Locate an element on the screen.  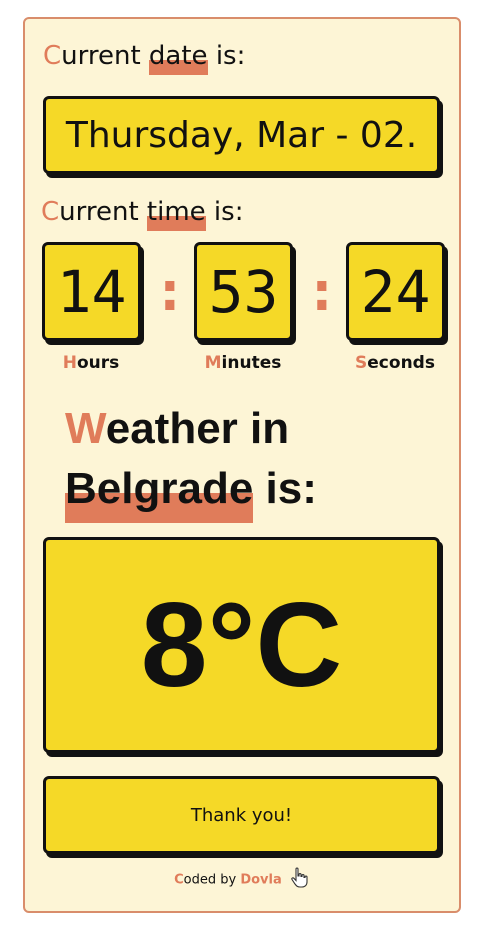
seconds-display: 24 is located at coordinates (395, 291).